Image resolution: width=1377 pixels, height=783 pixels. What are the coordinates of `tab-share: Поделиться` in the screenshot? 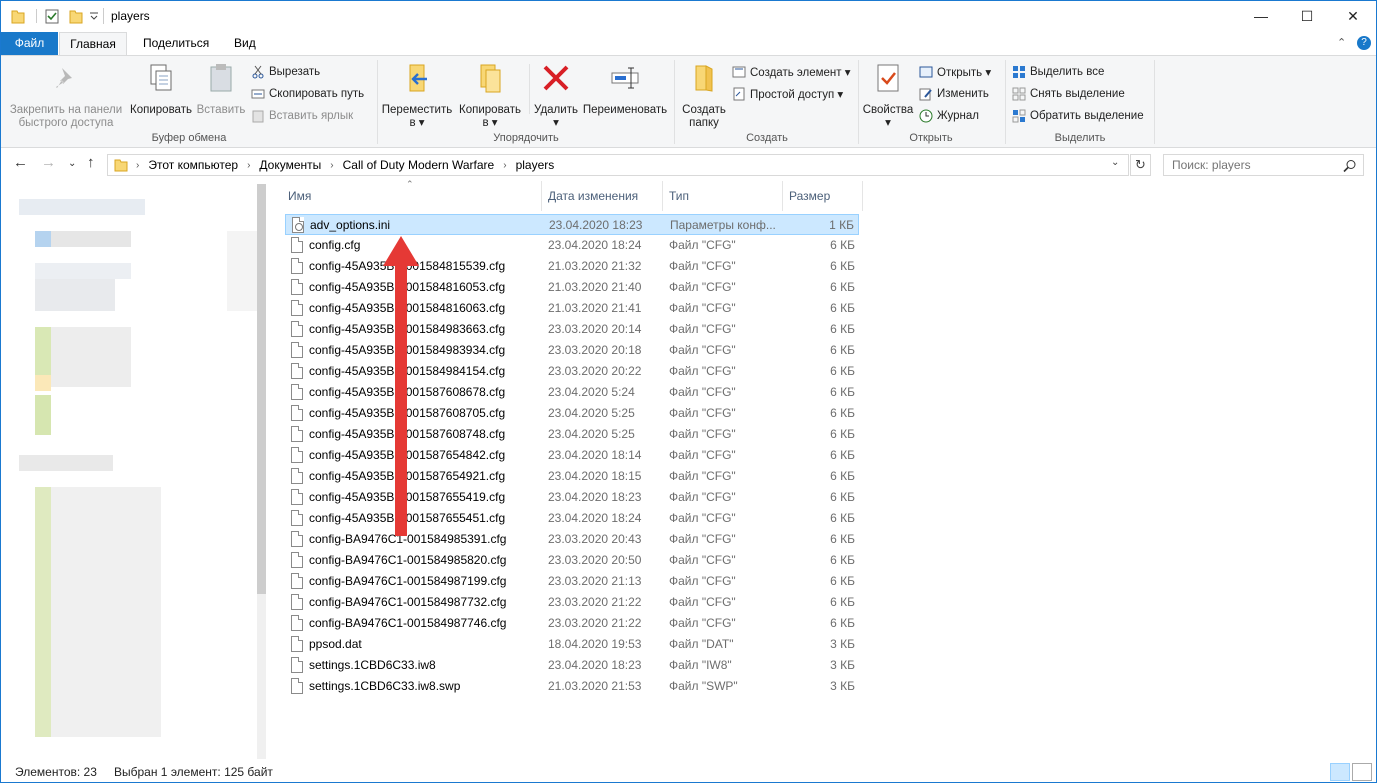 It's located at (176, 43).